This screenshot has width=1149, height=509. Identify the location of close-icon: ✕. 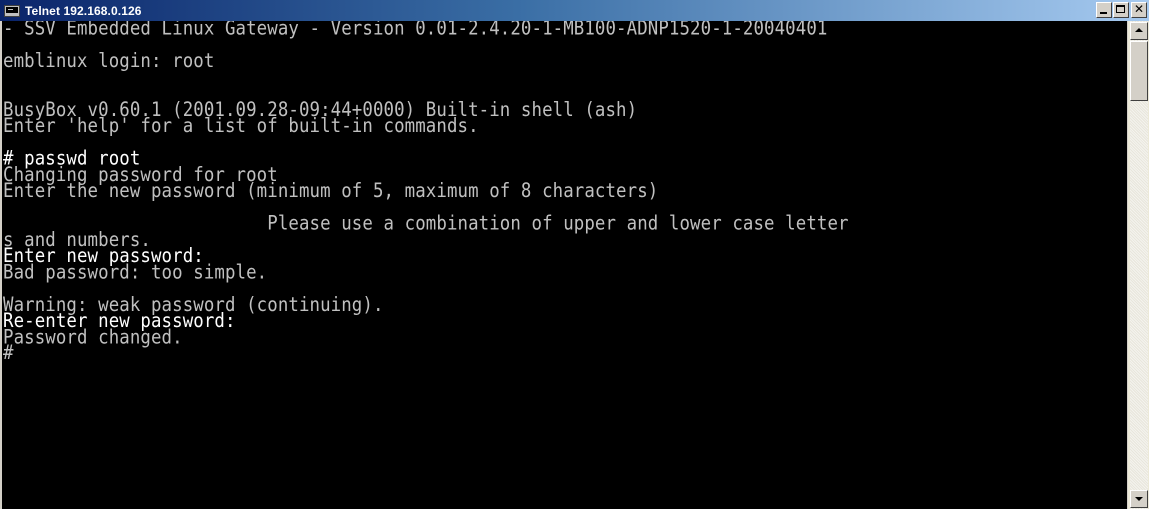
(1139, 9).